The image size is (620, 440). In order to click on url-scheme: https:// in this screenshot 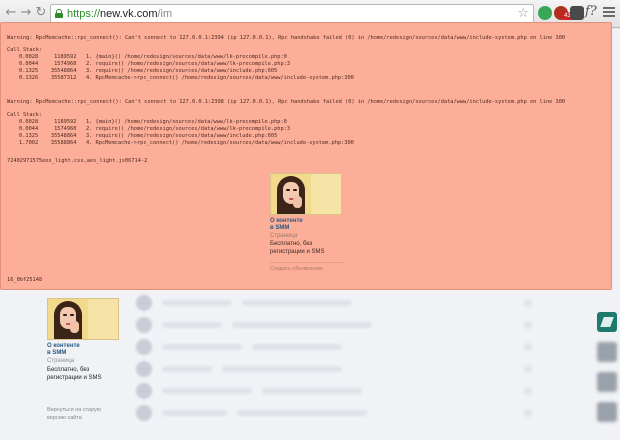, I will do `click(84, 14)`.